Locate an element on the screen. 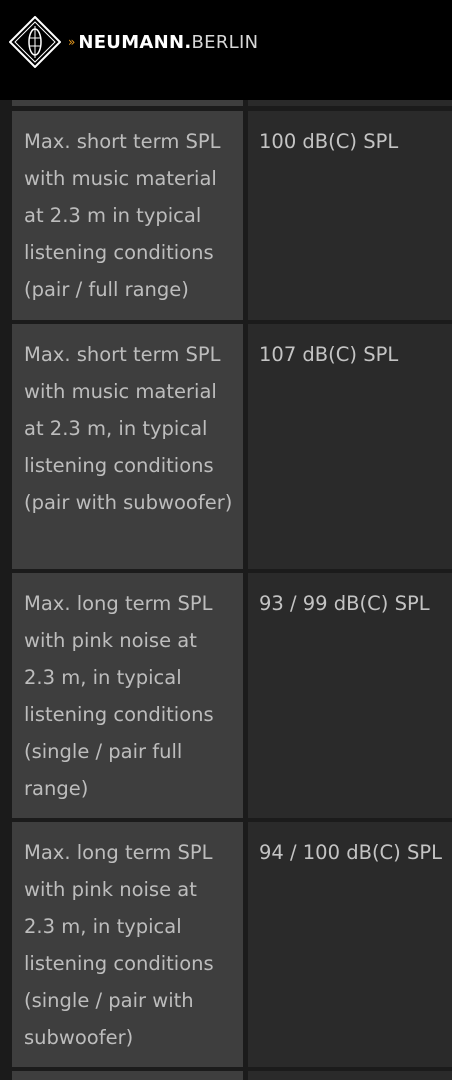 This screenshot has height=1080, width=452. spec-value-cell: 107 dB(C) SPL is located at coordinates (350, 446).